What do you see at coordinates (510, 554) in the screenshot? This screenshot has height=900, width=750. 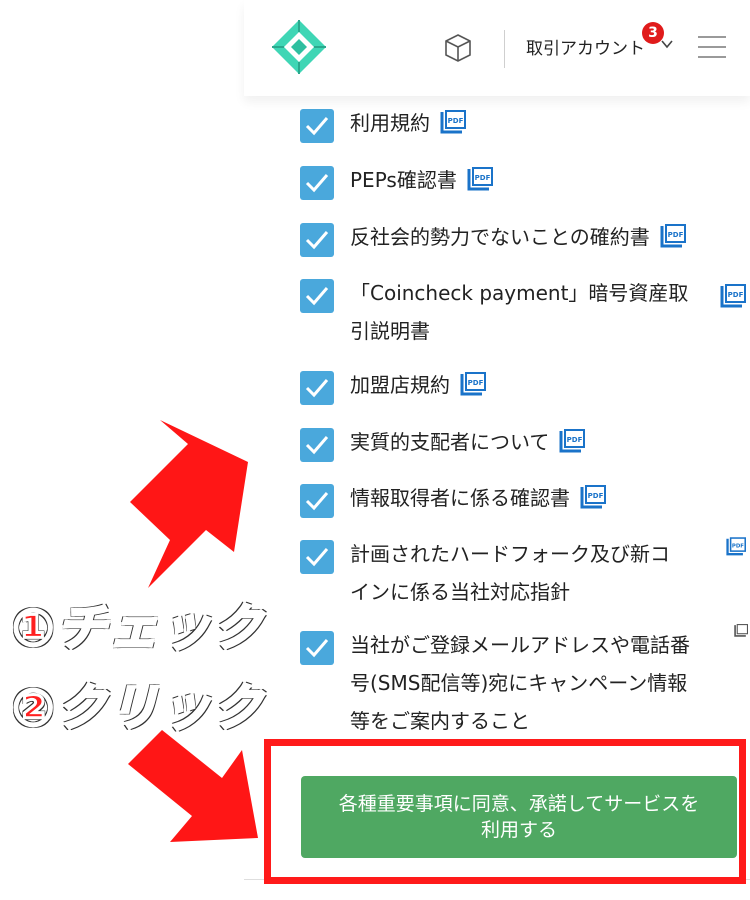 I see `checklist-label: 計画されたハードフォーク及び新コ` at bounding box center [510, 554].